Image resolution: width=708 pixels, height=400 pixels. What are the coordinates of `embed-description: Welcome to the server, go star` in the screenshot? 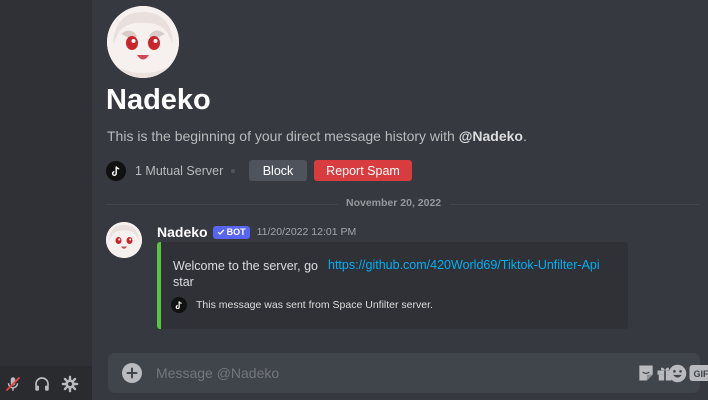 It's located at (245, 274).